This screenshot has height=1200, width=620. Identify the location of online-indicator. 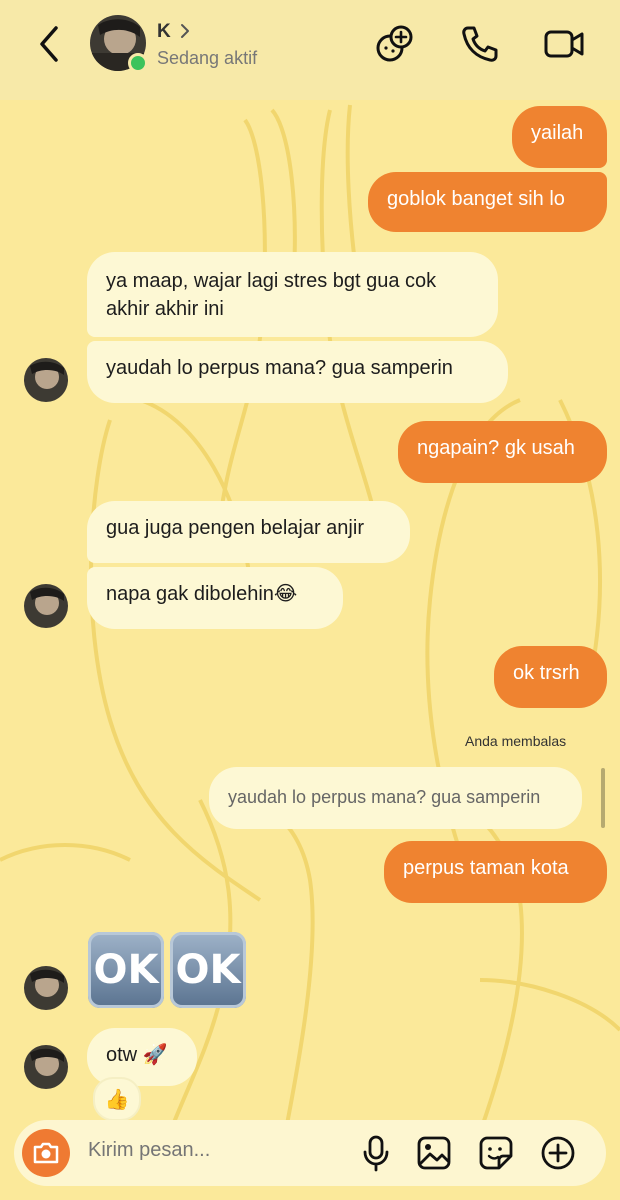
(138, 63).